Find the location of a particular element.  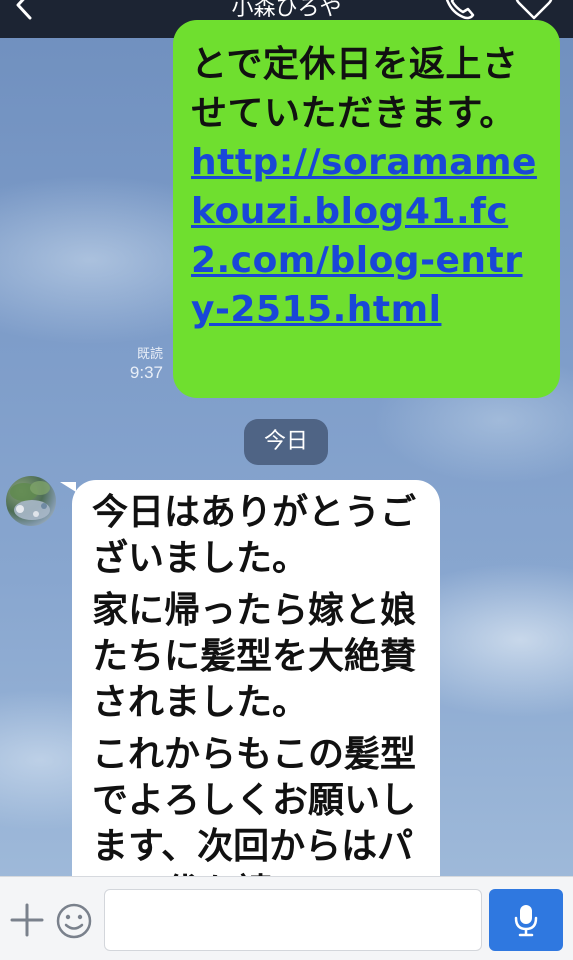

read-receipt: 既読 is located at coordinates (149, 353).